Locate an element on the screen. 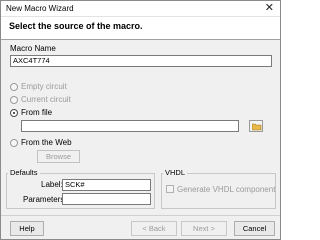  open-folder-button is located at coordinates (256, 126).